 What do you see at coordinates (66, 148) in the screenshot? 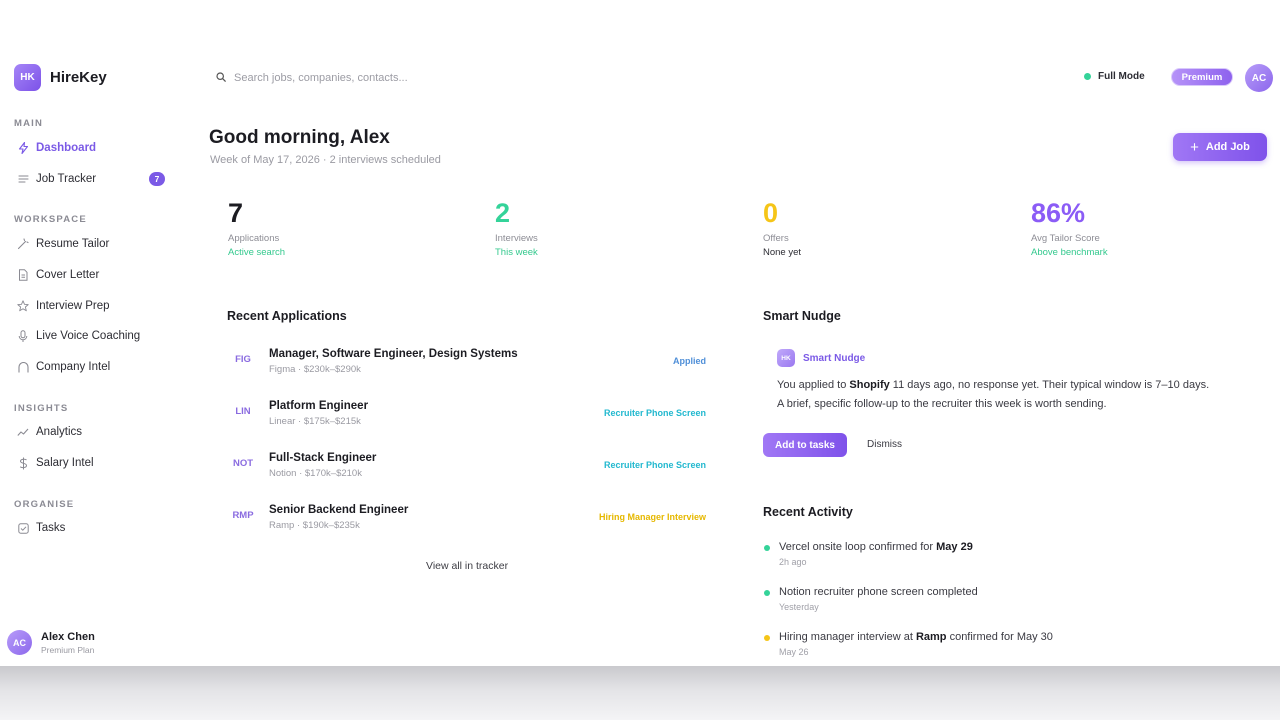
I see `sidebar-item-label: Dashboard` at bounding box center [66, 148].